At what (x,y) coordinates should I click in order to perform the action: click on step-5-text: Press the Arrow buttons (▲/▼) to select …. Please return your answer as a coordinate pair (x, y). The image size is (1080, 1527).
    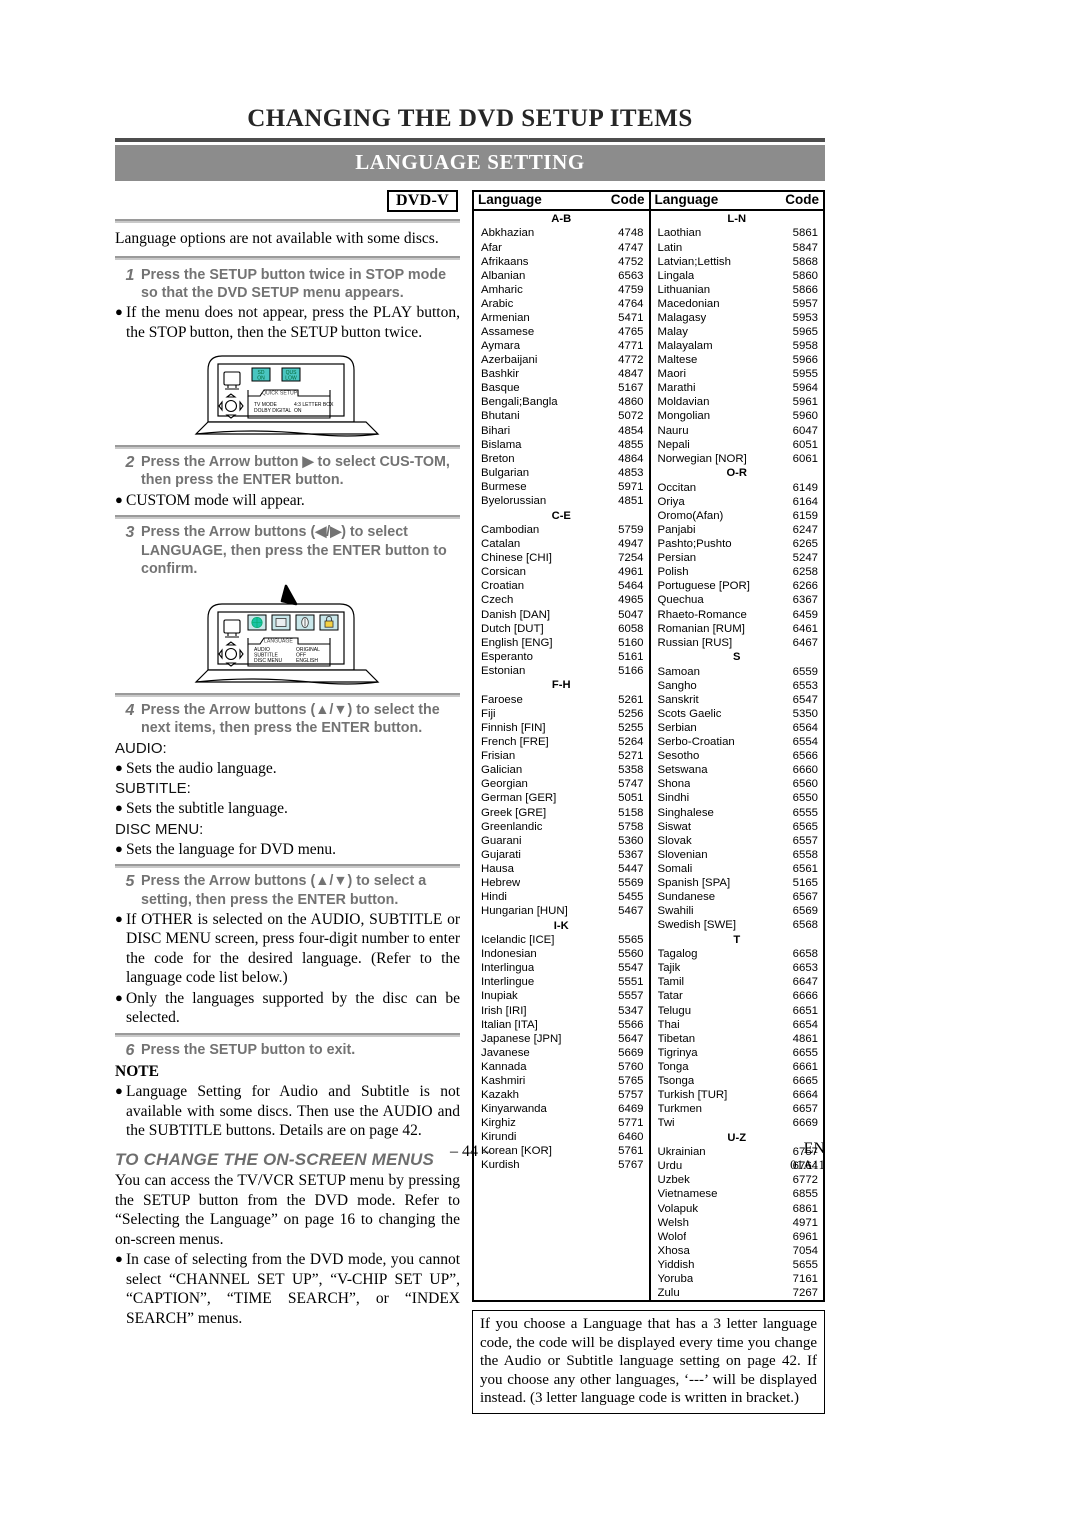
    Looking at the image, I should click on (284, 890).